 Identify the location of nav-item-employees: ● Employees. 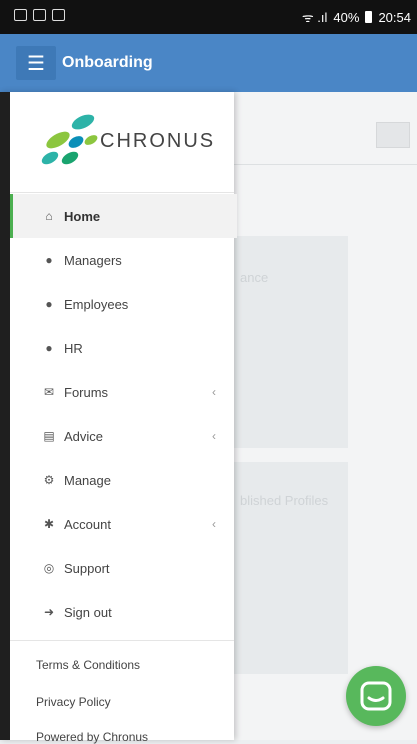
(122, 304).